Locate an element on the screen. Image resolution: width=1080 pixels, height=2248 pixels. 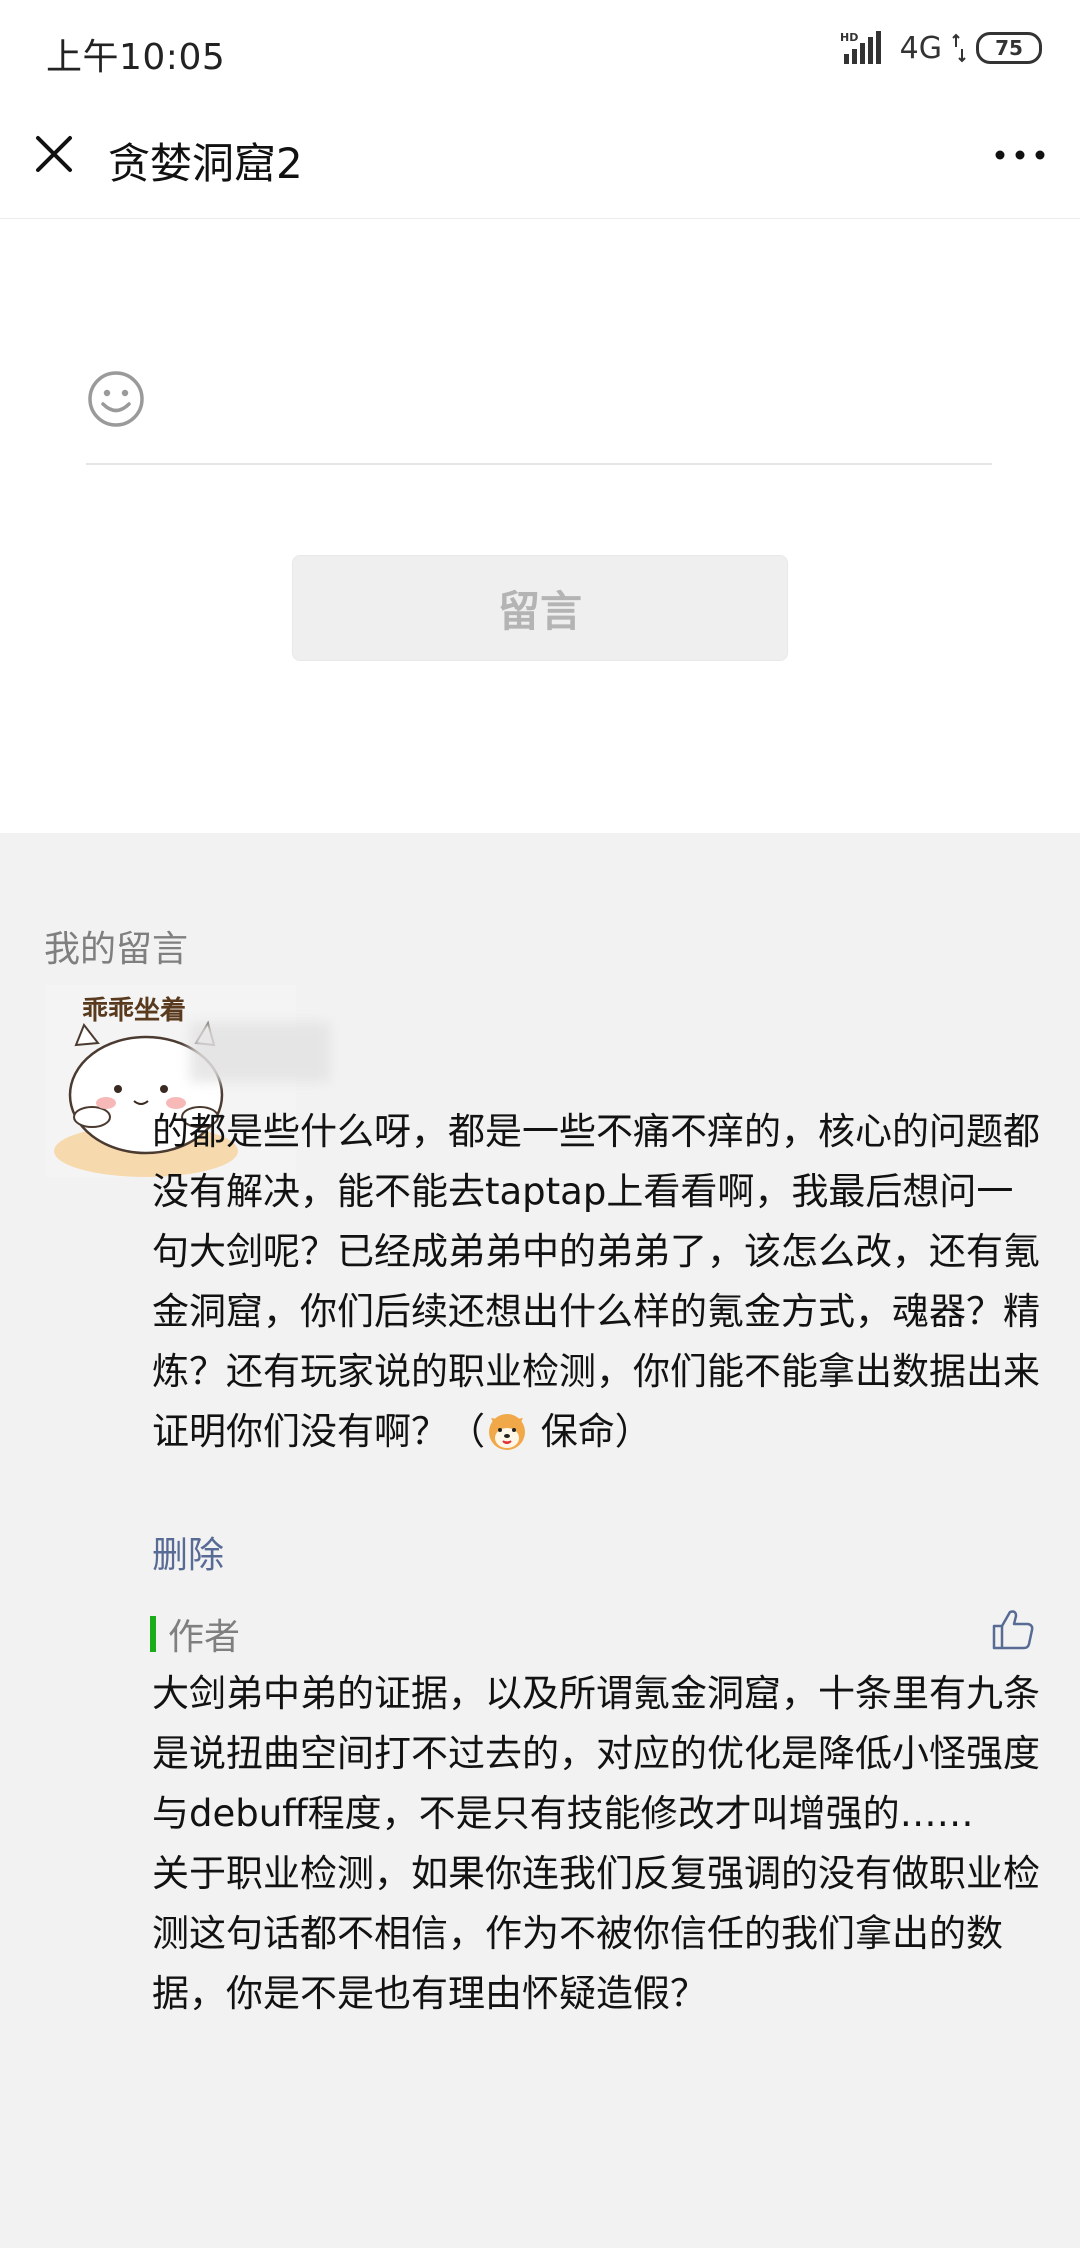
smiley-icon is located at coordinates (116, 399).